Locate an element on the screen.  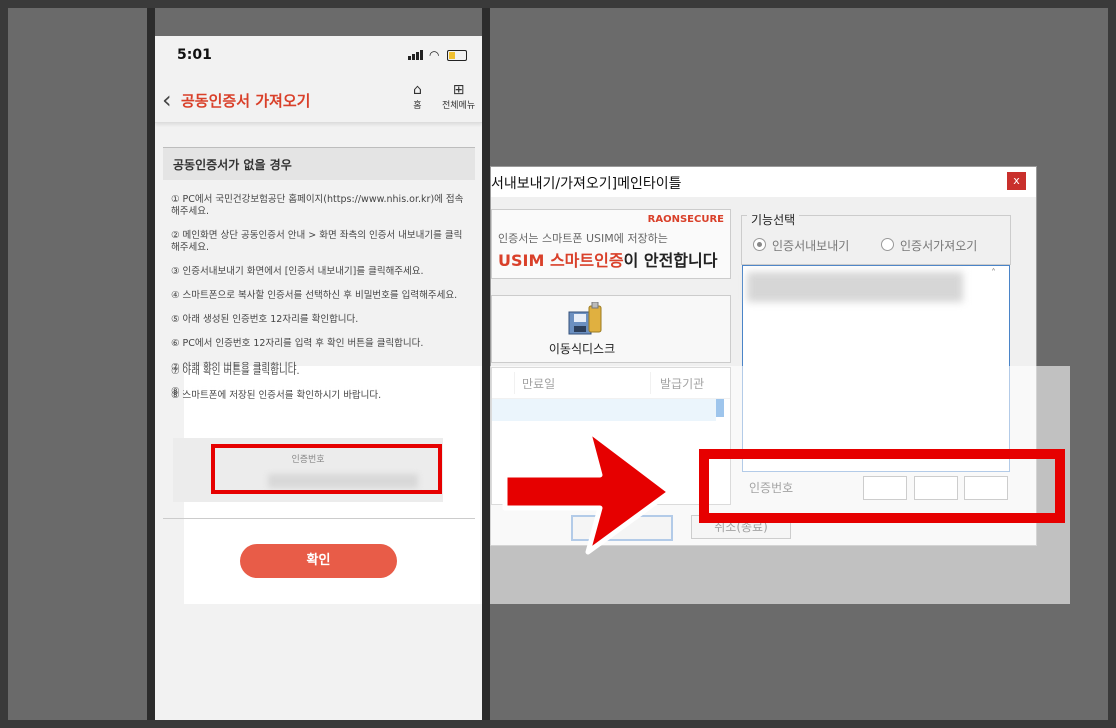
dialog-titlebar: 서내보내기/가져오기]메인타이틀 x is located at coordinates (763, 182).